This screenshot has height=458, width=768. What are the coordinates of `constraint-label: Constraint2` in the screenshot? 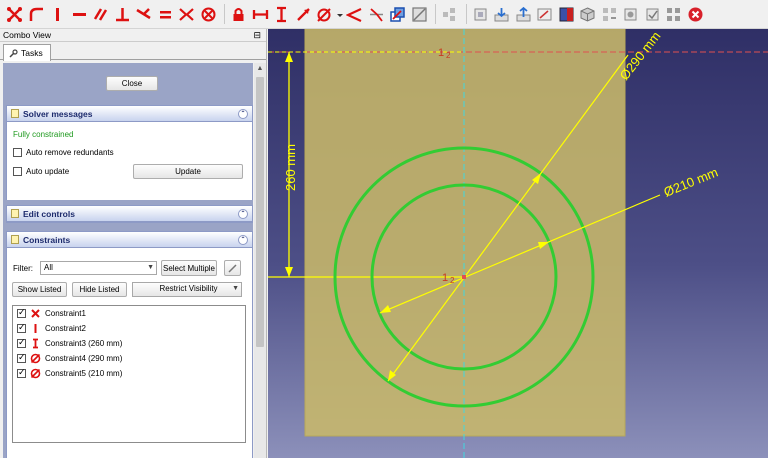 It's located at (65, 328).